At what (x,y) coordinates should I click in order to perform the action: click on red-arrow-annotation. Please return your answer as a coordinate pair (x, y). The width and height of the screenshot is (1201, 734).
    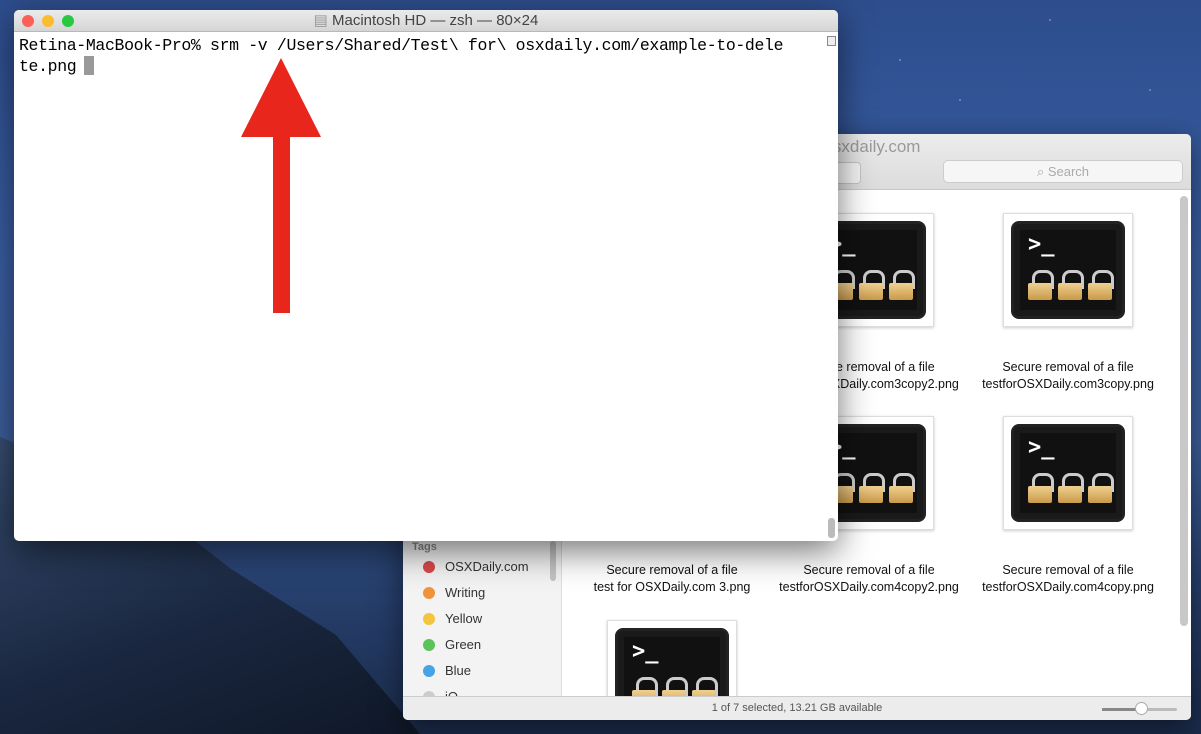
    Looking at the image, I should click on (281, 185).